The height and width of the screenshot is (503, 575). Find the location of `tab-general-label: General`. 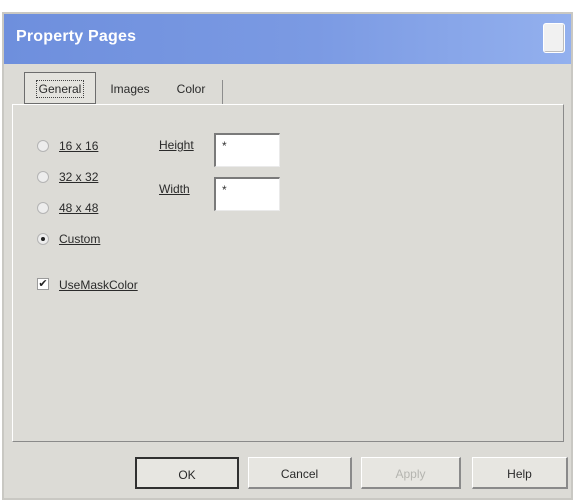

tab-general-label: General is located at coordinates (60, 89).